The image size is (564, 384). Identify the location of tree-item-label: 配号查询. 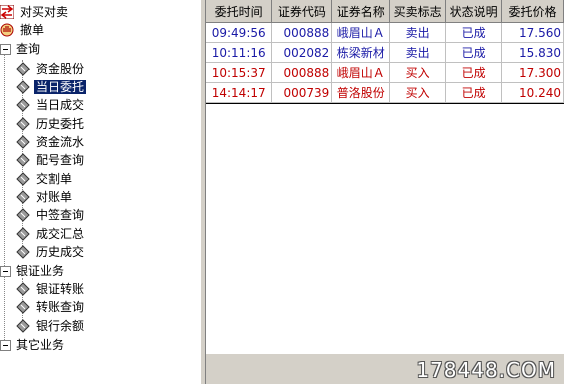
(60, 160).